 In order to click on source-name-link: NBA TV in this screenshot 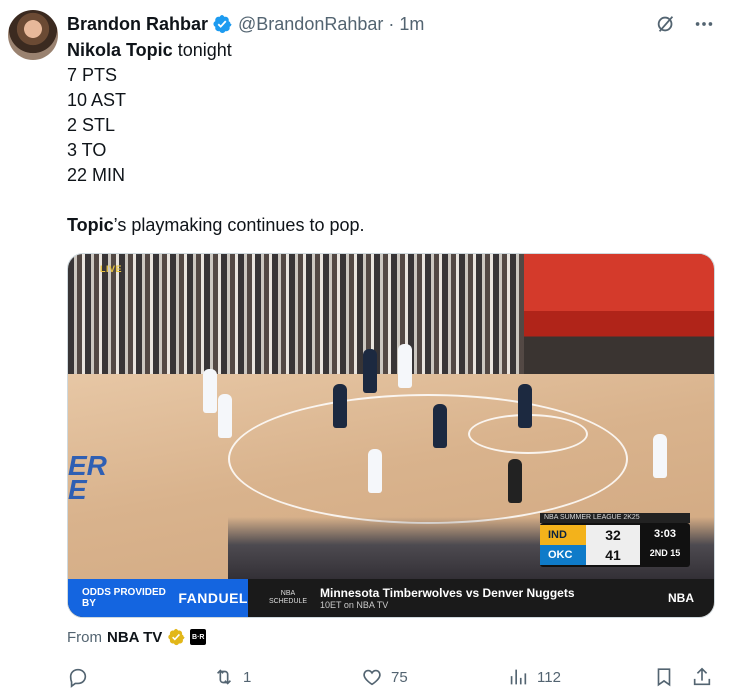, I will do `click(134, 637)`.